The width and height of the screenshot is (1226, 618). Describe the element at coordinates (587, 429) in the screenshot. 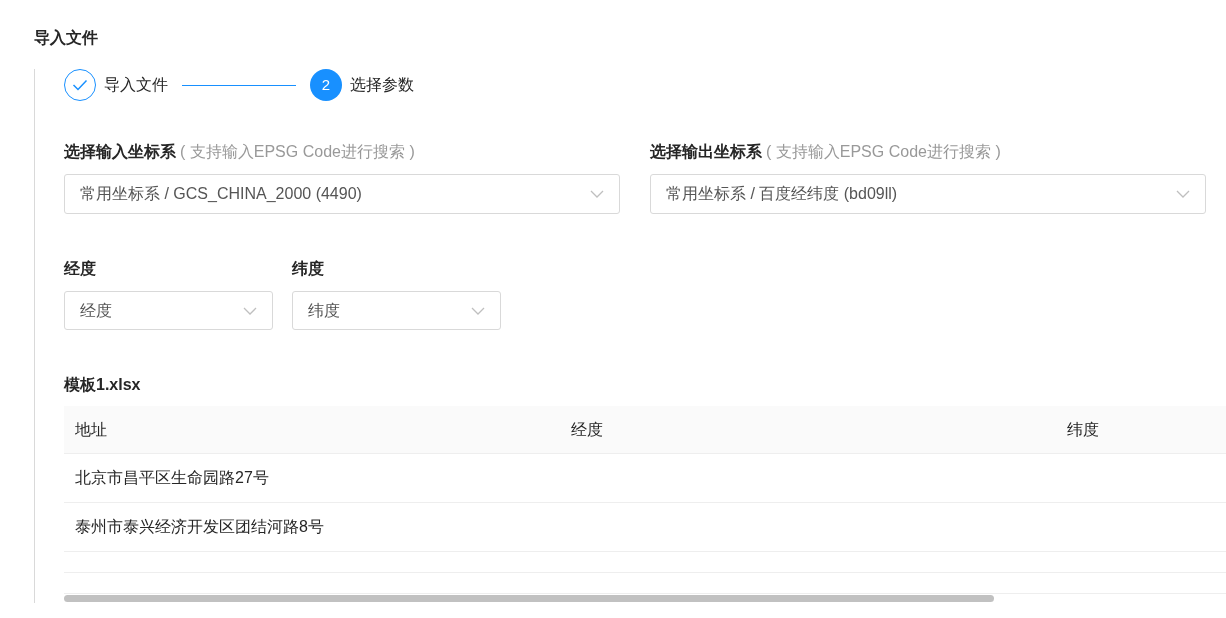

I see `column-header: 经度` at that location.